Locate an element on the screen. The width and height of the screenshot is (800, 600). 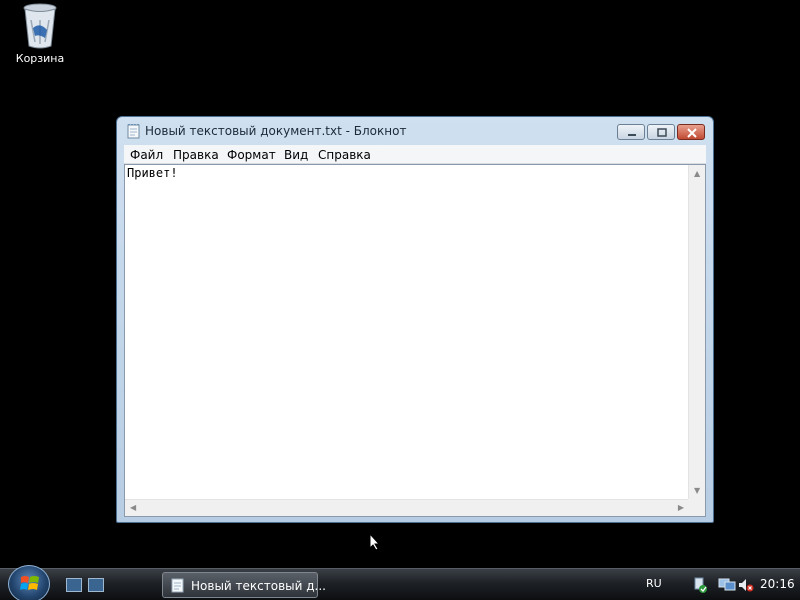
scroll-right-icon: ▶ is located at coordinates (681, 508).